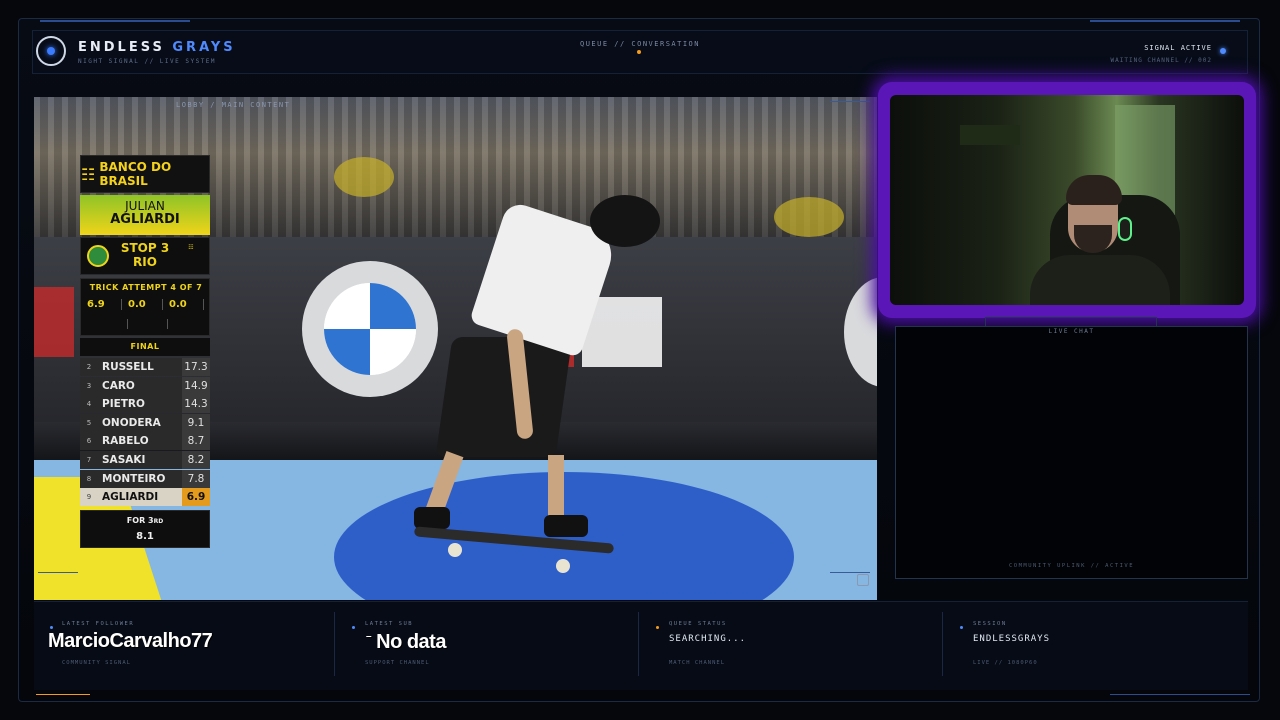 The image size is (1280, 720). Describe the element at coordinates (1178, 48) in the screenshot. I see `signal-status: SIGNAL ACTIVE` at that location.